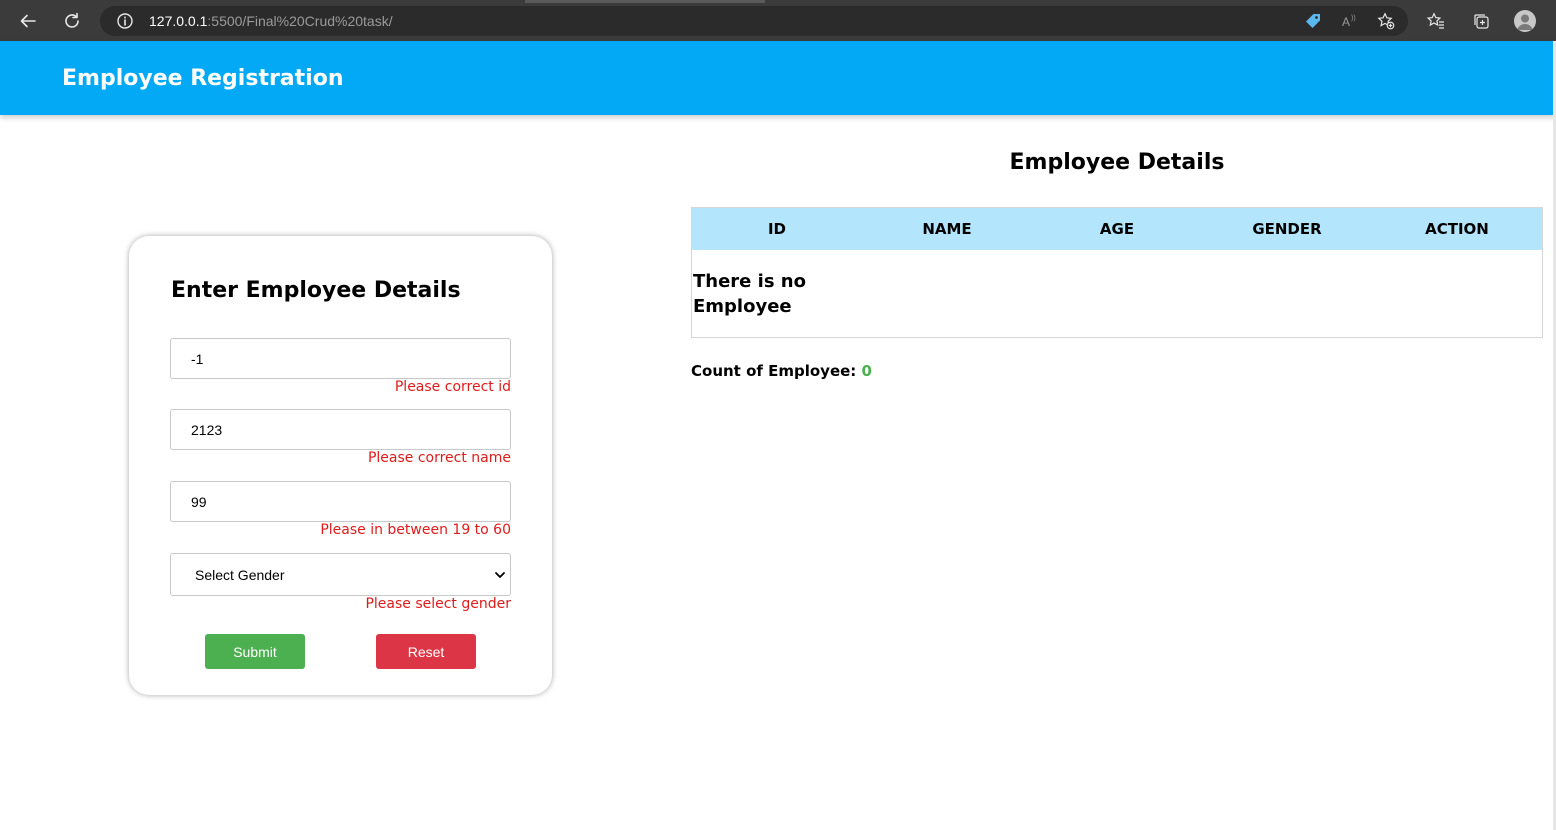 This screenshot has height=830, width=1556. I want to click on gender-error: Please select gender, so click(438, 604).